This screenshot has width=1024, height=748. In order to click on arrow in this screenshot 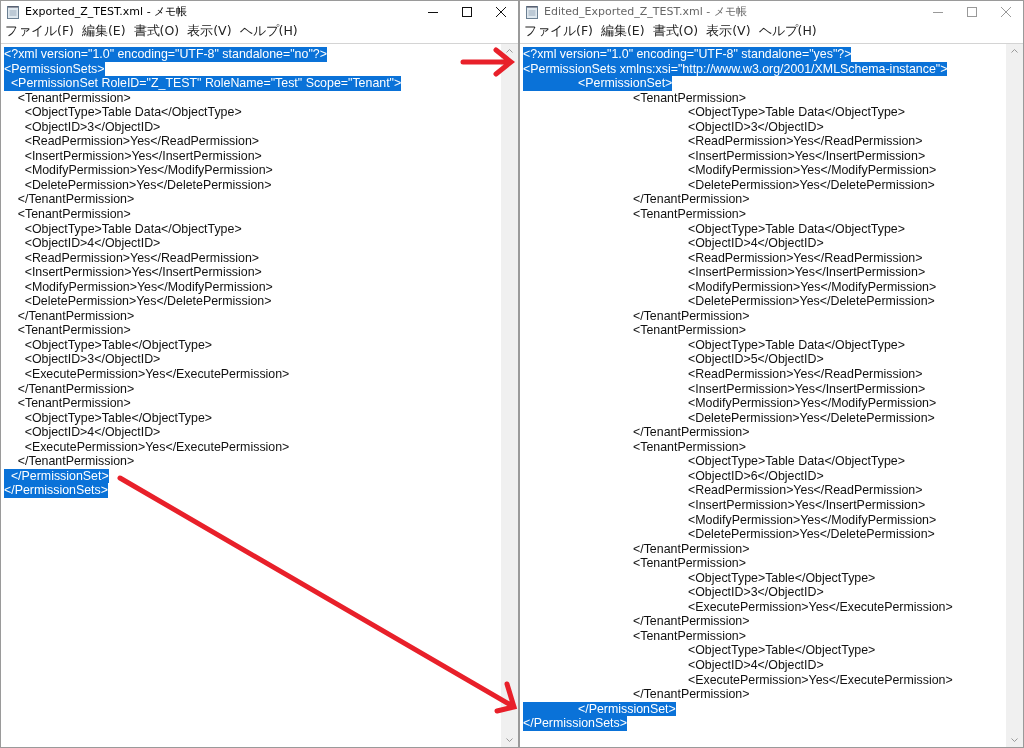, I will do `click(487, 62)`.